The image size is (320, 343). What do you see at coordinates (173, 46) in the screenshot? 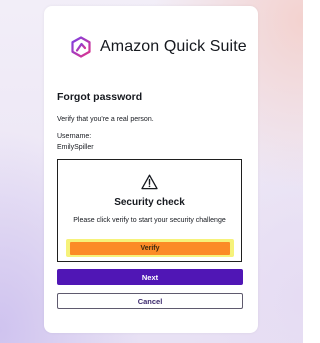
I see `brand-name: Amazon Quick Suite` at bounding box center [173, 46].